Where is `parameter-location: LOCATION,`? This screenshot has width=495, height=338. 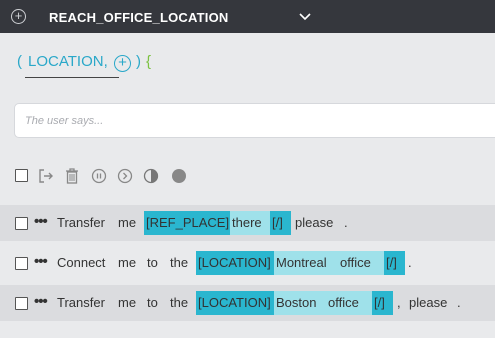 parameter-location: LOCATION, is located at coordinates (68, 61).